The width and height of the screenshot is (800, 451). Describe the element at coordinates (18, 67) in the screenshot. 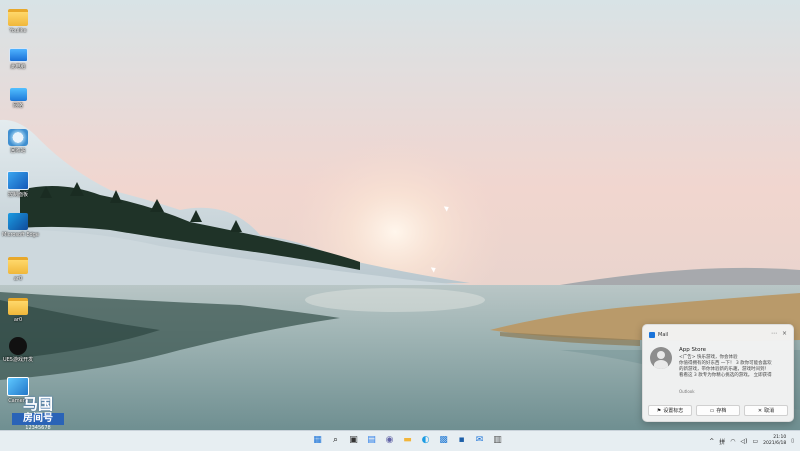

I see `desktop-icon-label: 此电脑` at that location.